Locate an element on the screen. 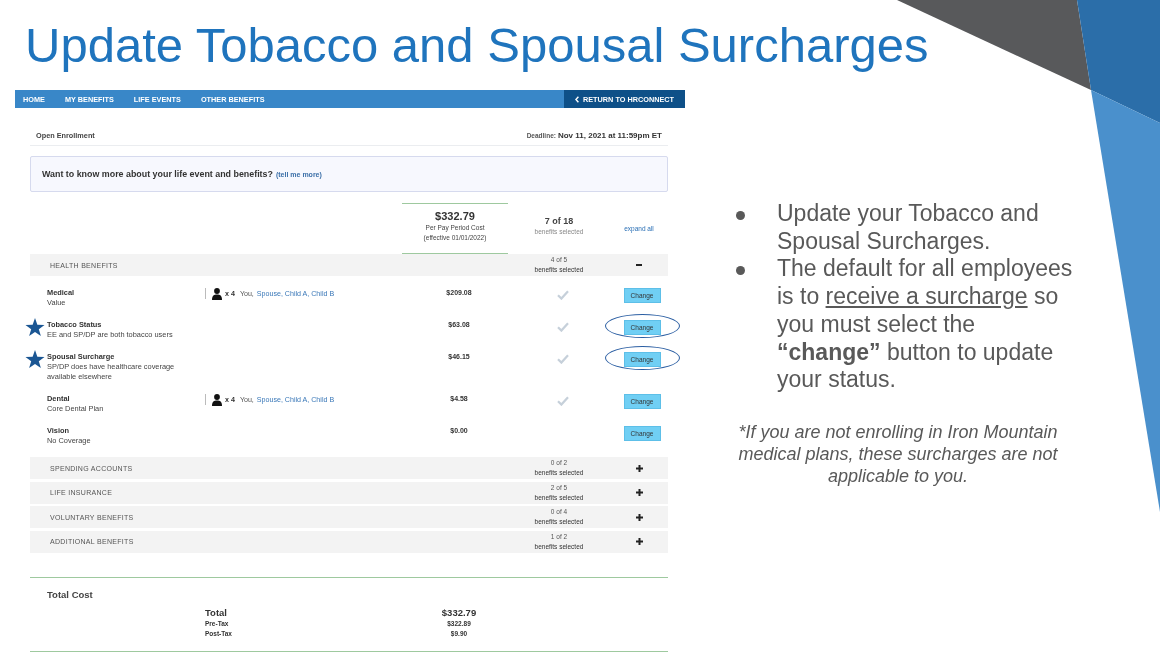 The width and height of the screenshot is (1160, 654). benefits-count: 7 of 18 is located at coordinates (559, 221).